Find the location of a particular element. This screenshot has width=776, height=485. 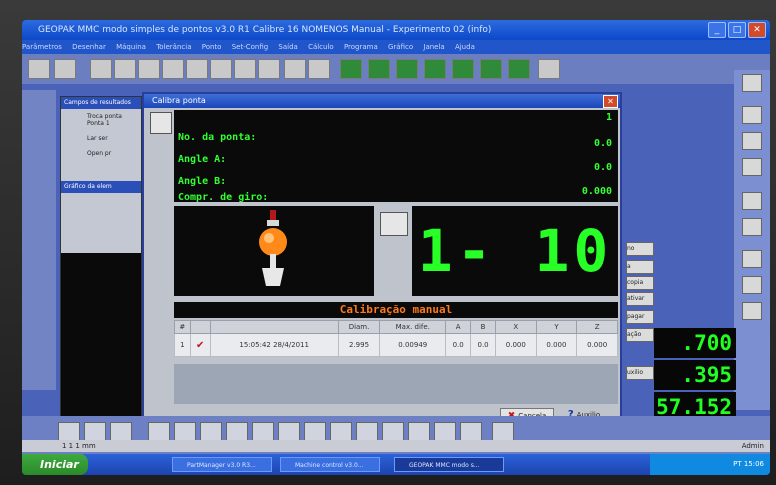

minimize-button: _ is located at coordinates (717, 30).